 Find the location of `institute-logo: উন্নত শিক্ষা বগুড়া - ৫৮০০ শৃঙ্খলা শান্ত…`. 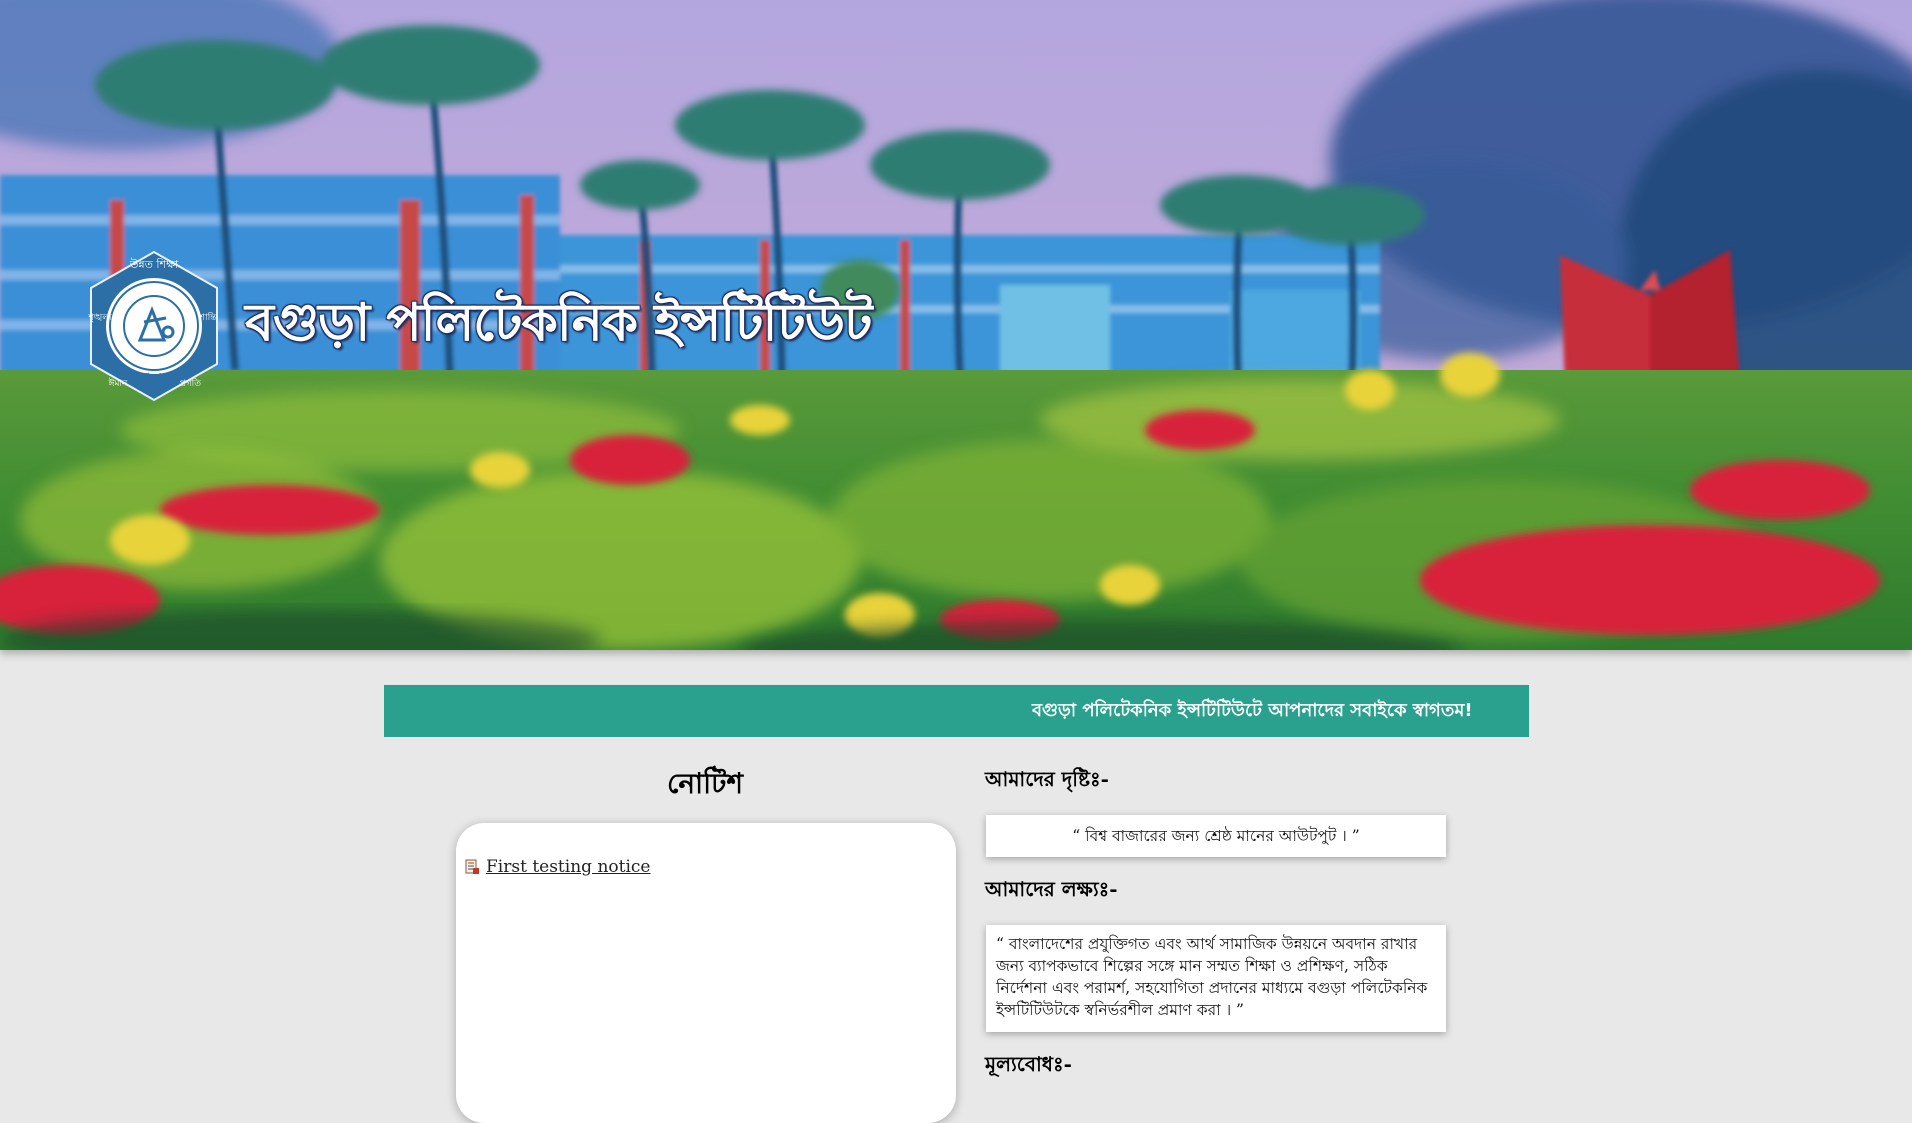

institute-logo: উন্নত শিক্ষা বগুড়া - ৫৮০০ শৃঙ্খলা শান্ত… is located at coordinates (154, 326).